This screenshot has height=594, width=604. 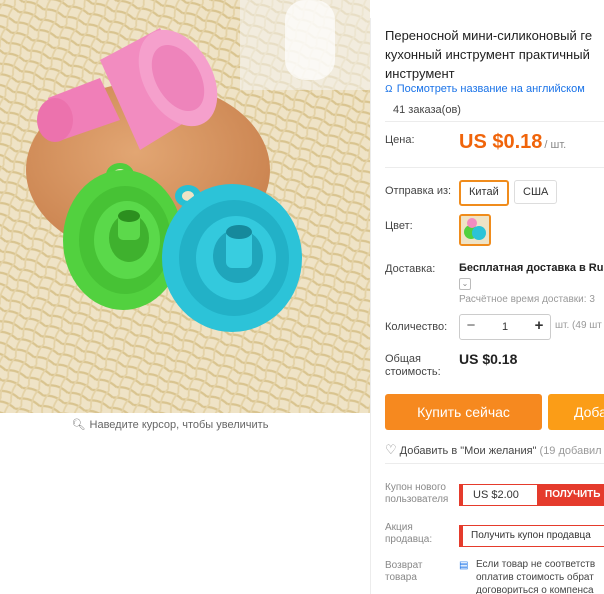 What do you see at coordinates (496, 495) in the screenshot?
I see `coupon-amount: US $2.00` at bounding box center [496, 495].